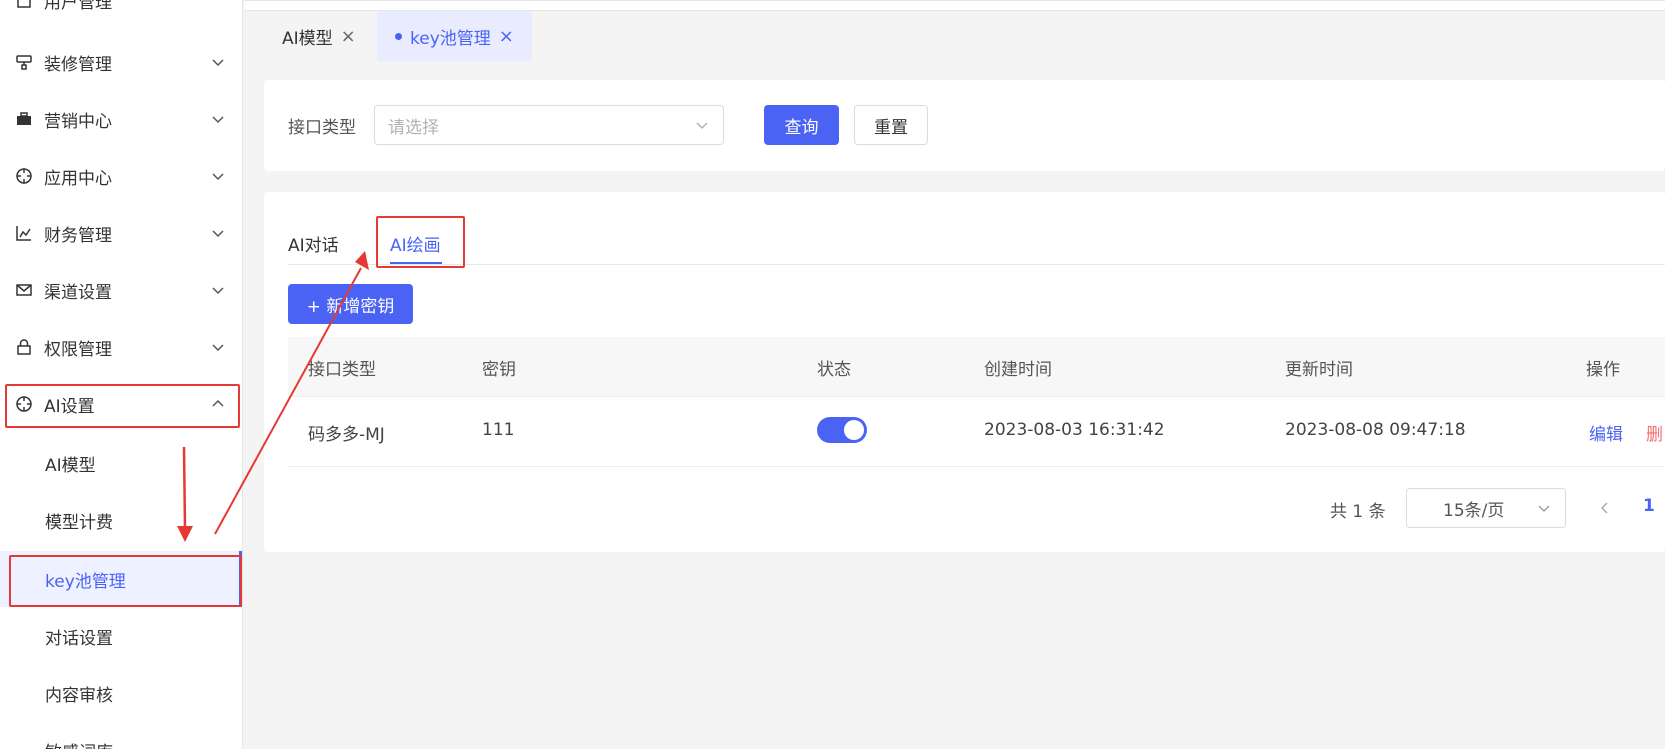  Describe the element at coordinates (78, 235) in the screenshot. I see `sidebar-item-label: 财务管理` at that location.